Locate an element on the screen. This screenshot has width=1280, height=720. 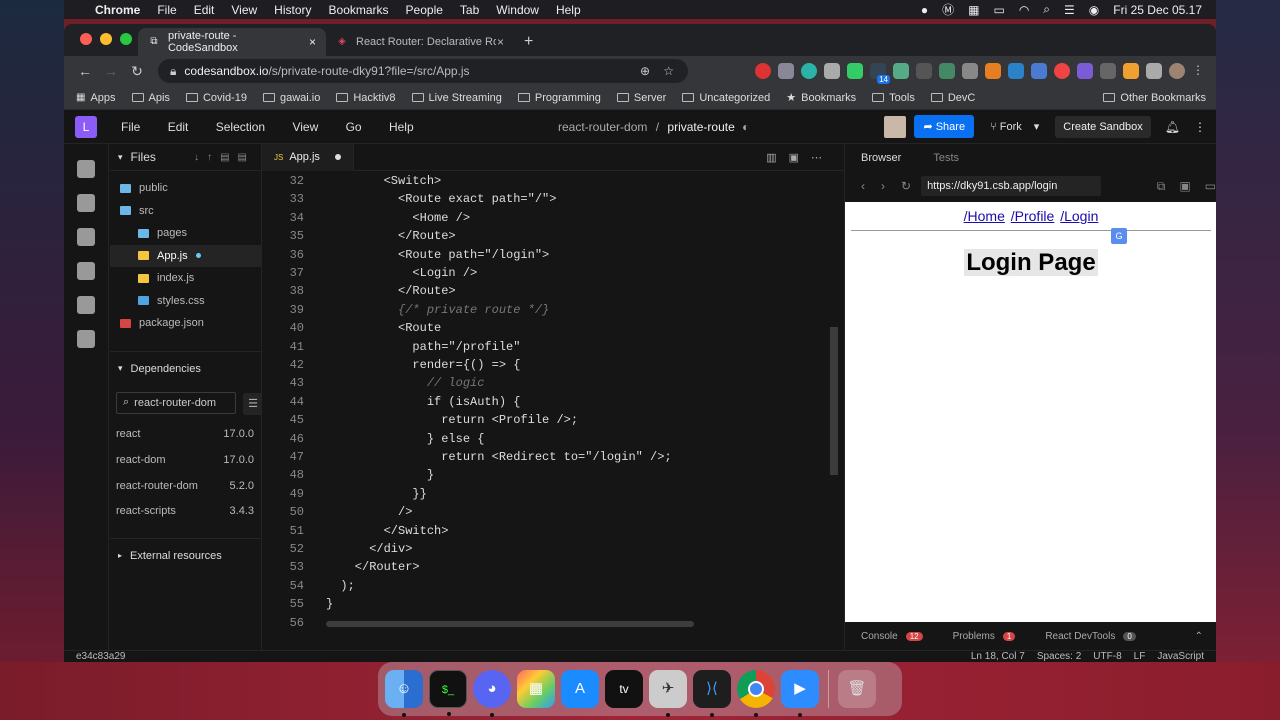
dependency-item: react-dom 17.0.0 is located at coordinates (185, 460).